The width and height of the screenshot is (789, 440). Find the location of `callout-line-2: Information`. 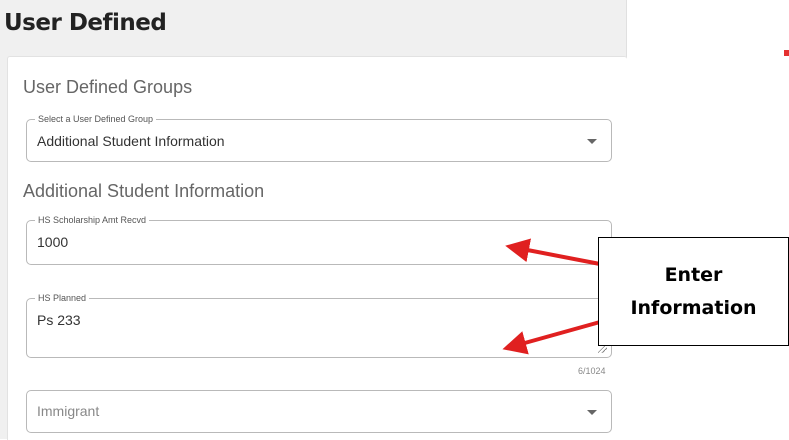

callout-line-2: Information is located at coordinates (693, 307).